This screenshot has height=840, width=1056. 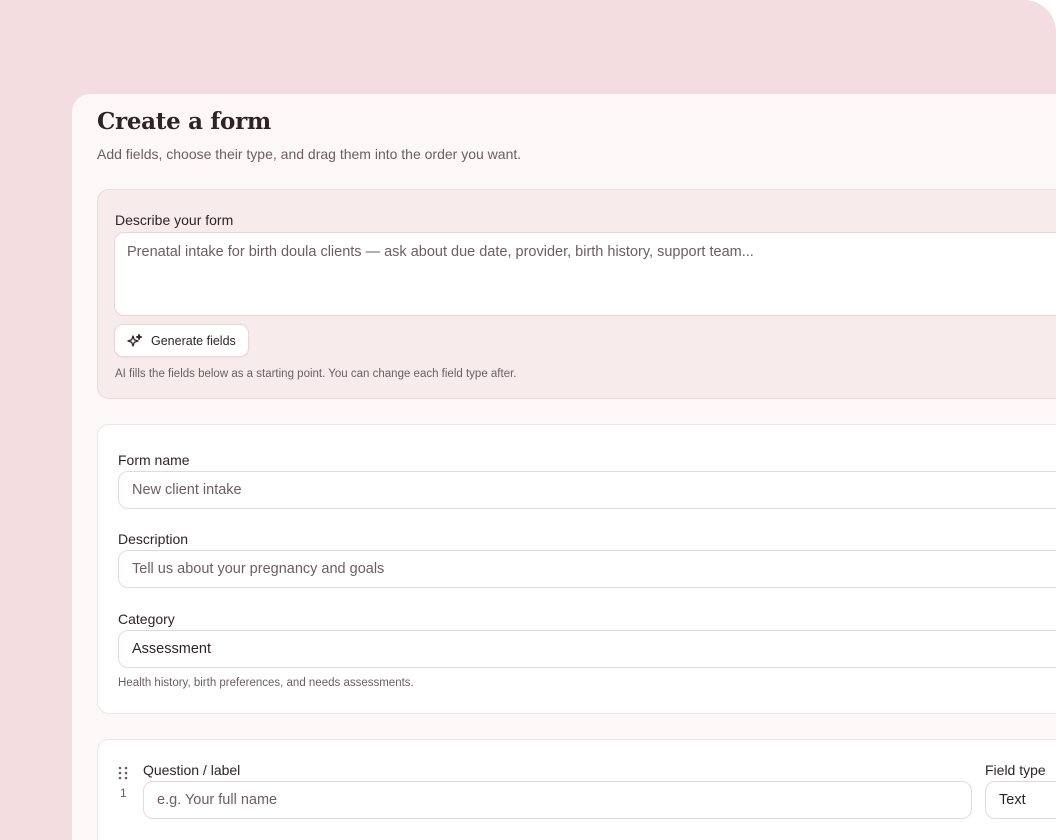 I want to click on form-name-input: New client intake, so click(x=587, y=490).